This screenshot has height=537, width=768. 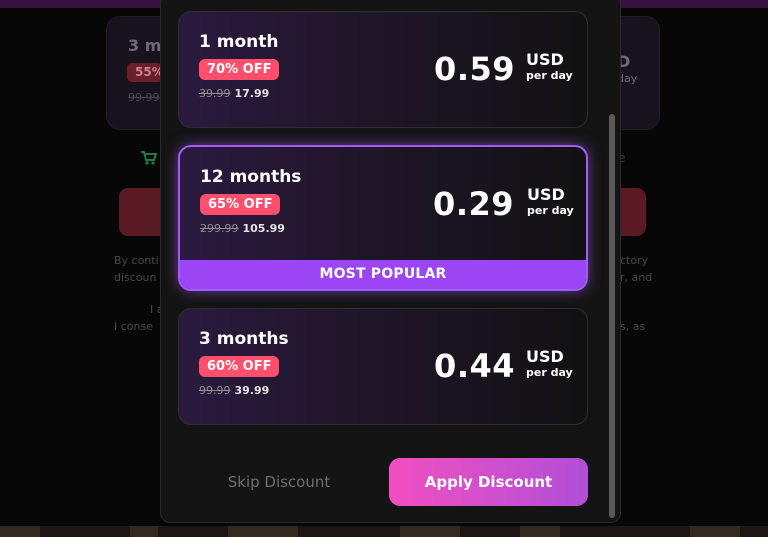 I want to click on background-text: By conti, so click(x=136, y=260).